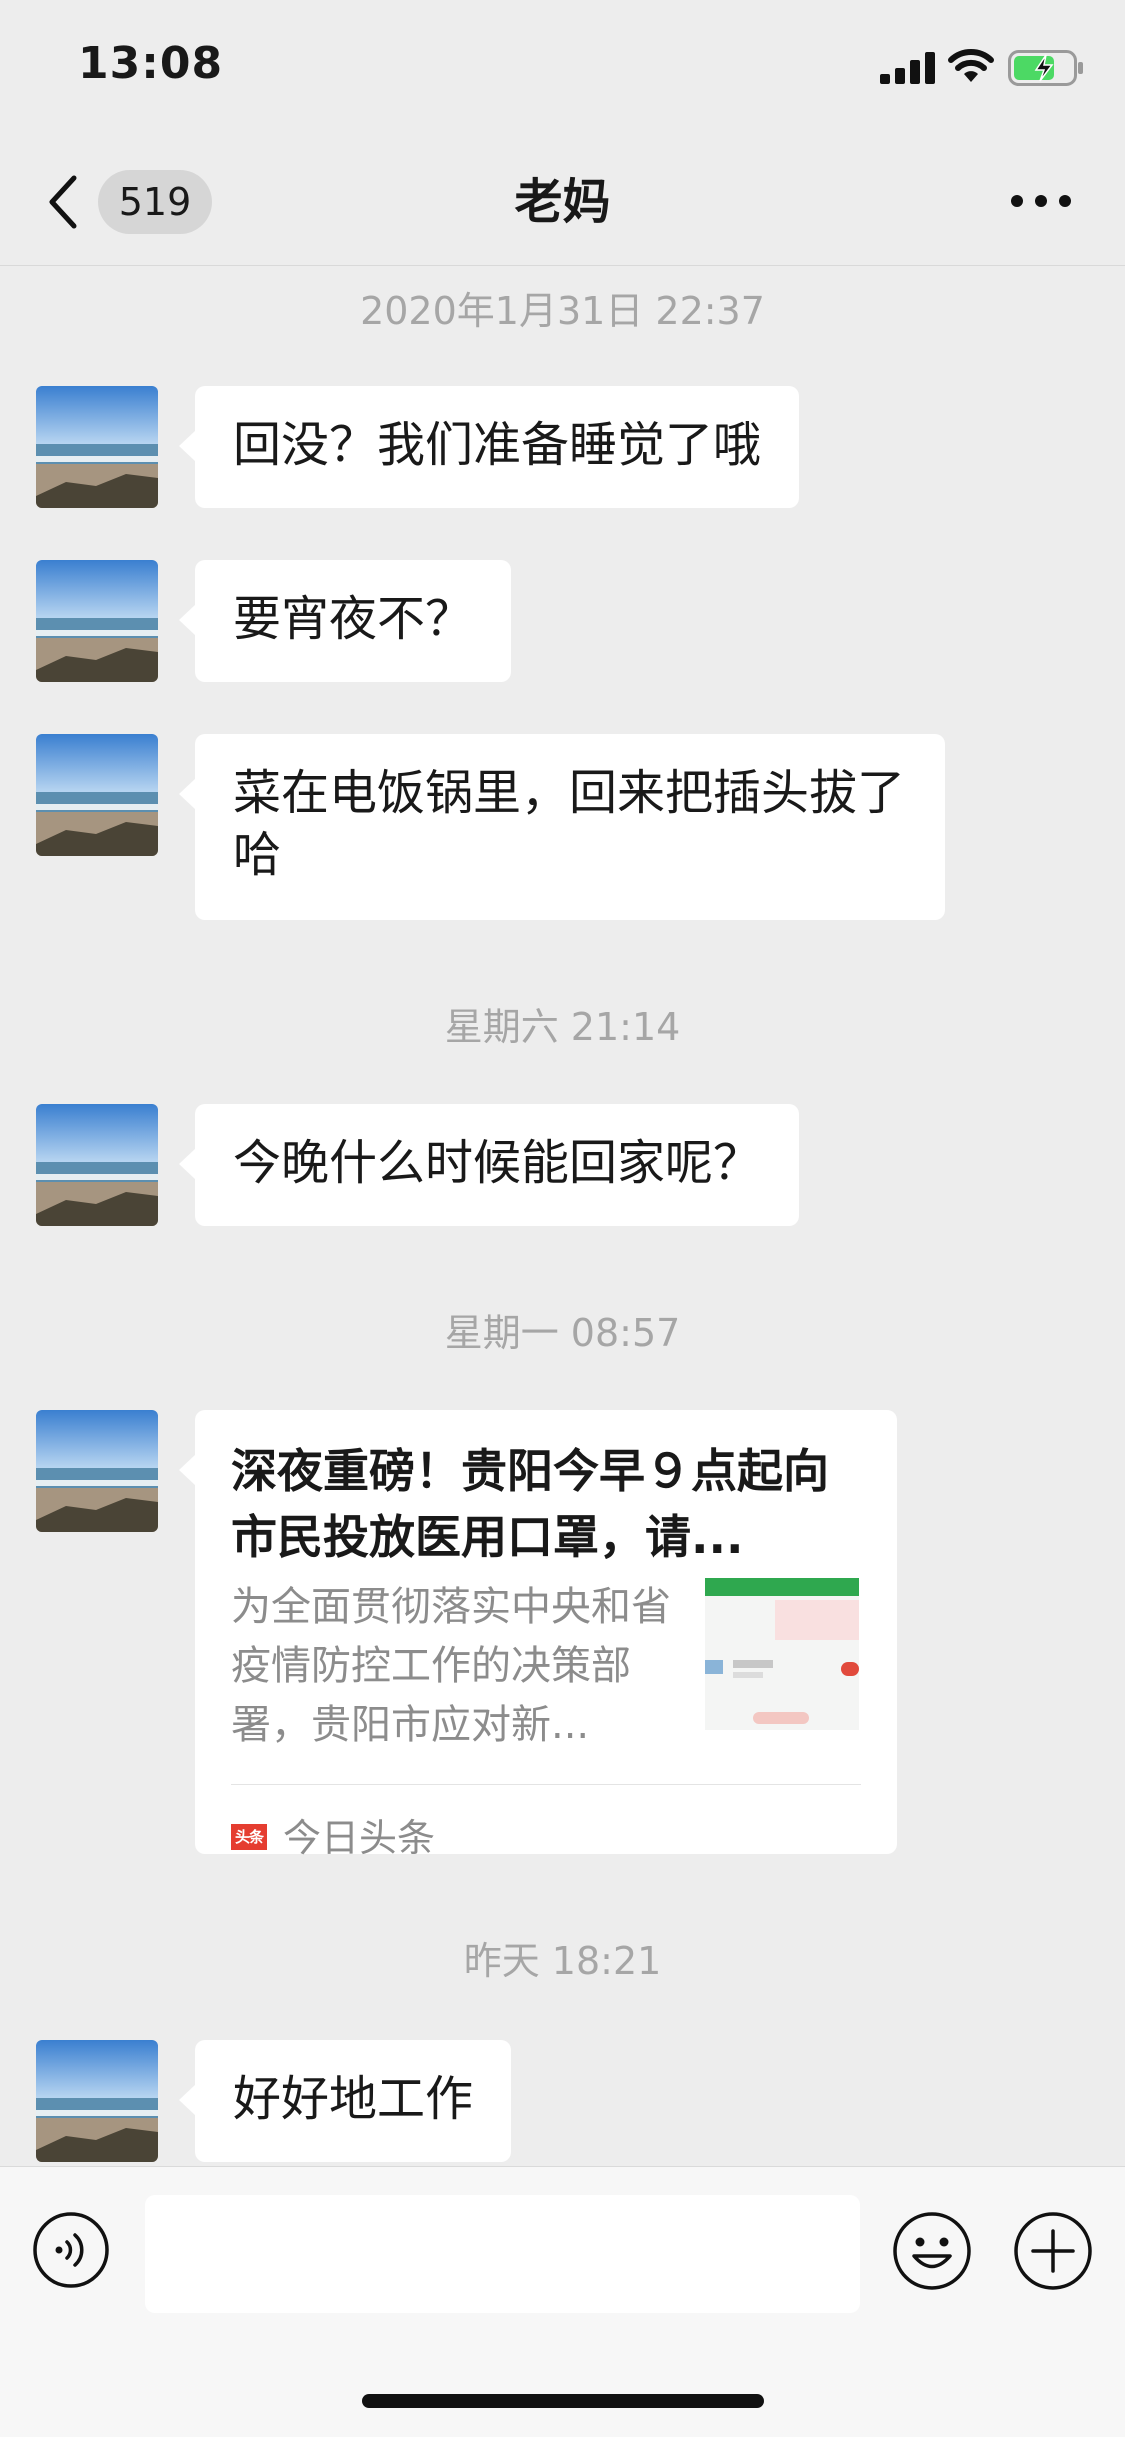  What do you see at coordinates (71, 2250) in the screenshot?
I see `voice-icon` at bounding box center [71, 2250].